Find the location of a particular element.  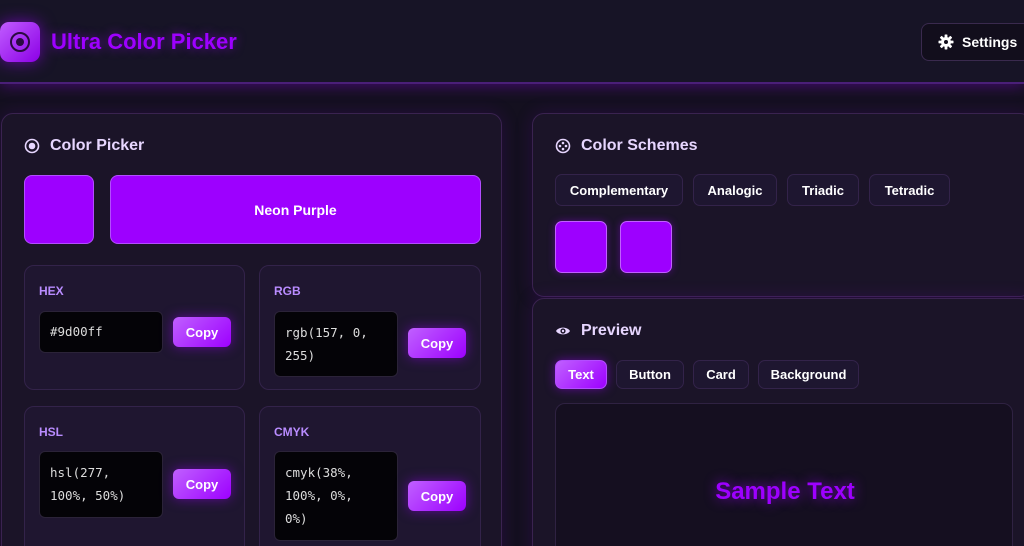

copy-hex-button: Copy is located at coordinates (202, 332).